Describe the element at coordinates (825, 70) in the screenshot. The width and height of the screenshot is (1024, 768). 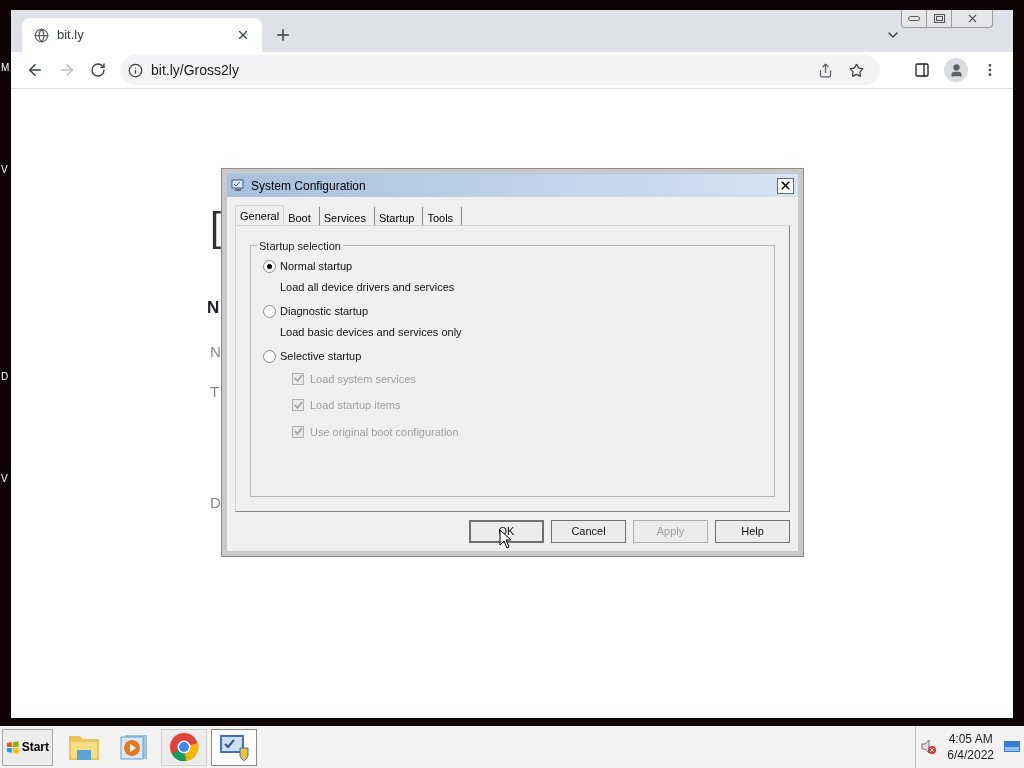
I see `share-icon` at that location.